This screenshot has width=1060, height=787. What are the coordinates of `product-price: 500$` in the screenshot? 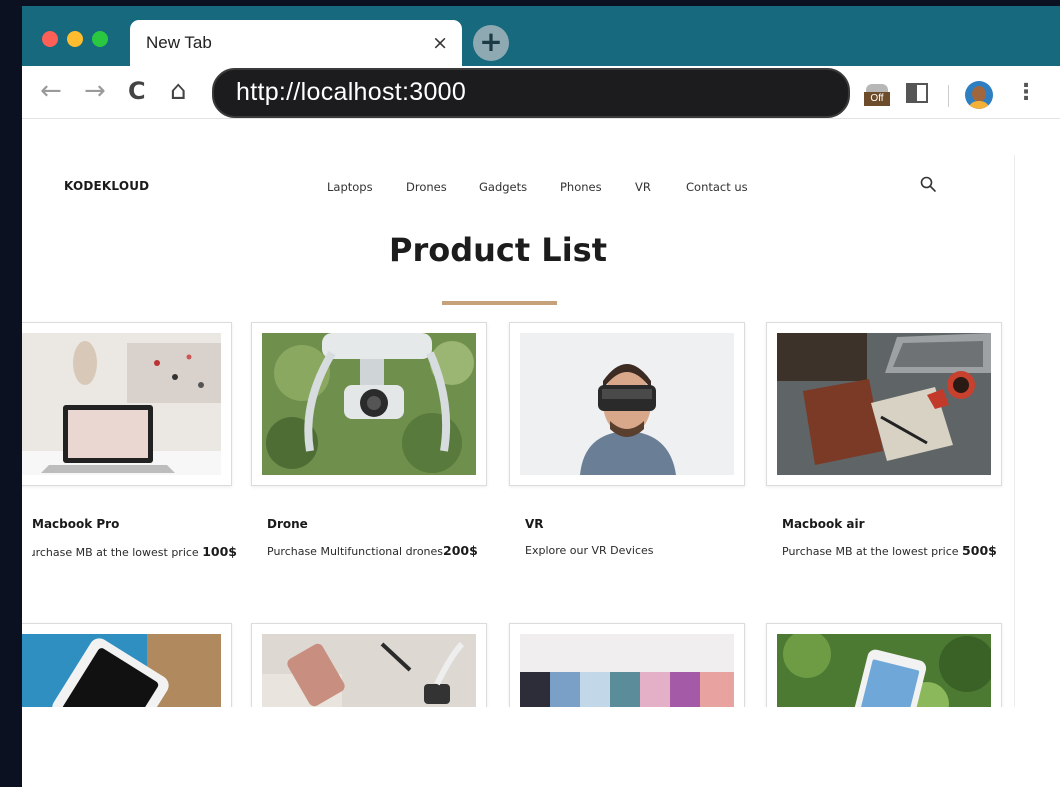 It's located at (979, 550).